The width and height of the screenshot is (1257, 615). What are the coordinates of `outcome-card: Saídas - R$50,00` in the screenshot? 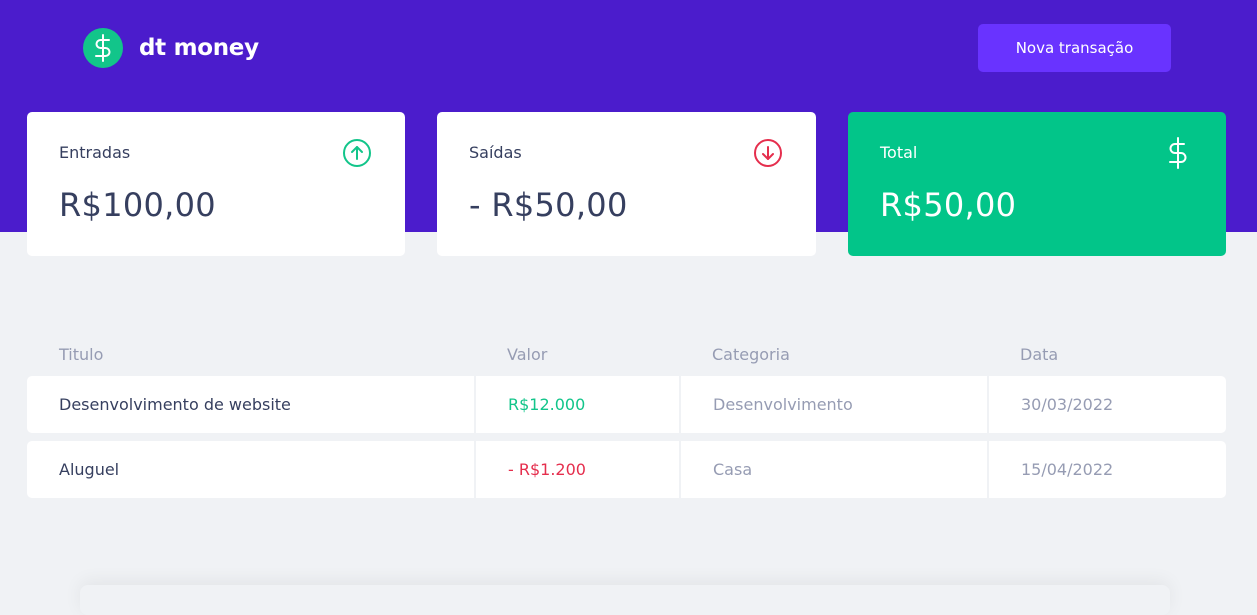 It's located at (626, 184).